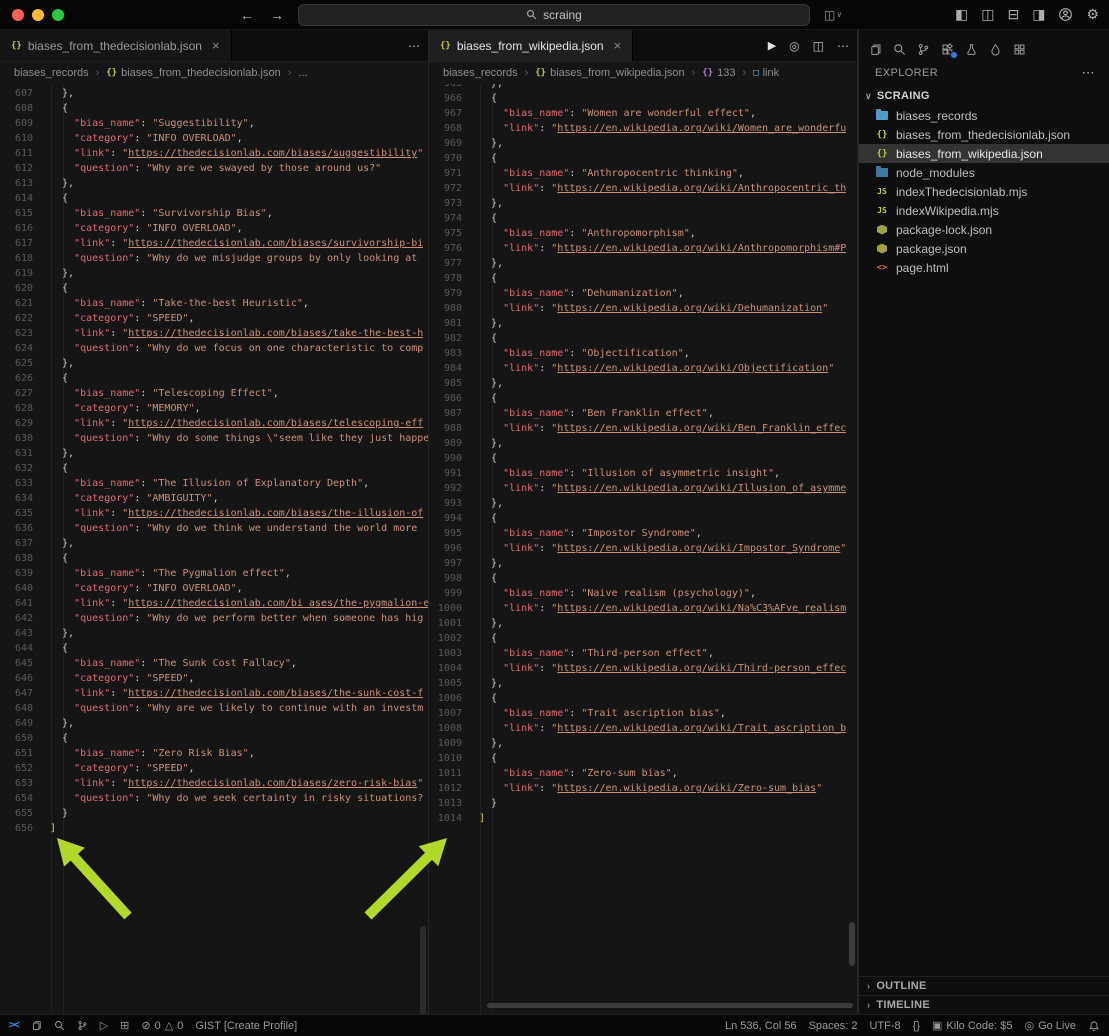 This screenshot has height=1036, width=1109. I want to click on code-line: 651 "bias_name": "Zero Risk Bias",, so click(214, 753).